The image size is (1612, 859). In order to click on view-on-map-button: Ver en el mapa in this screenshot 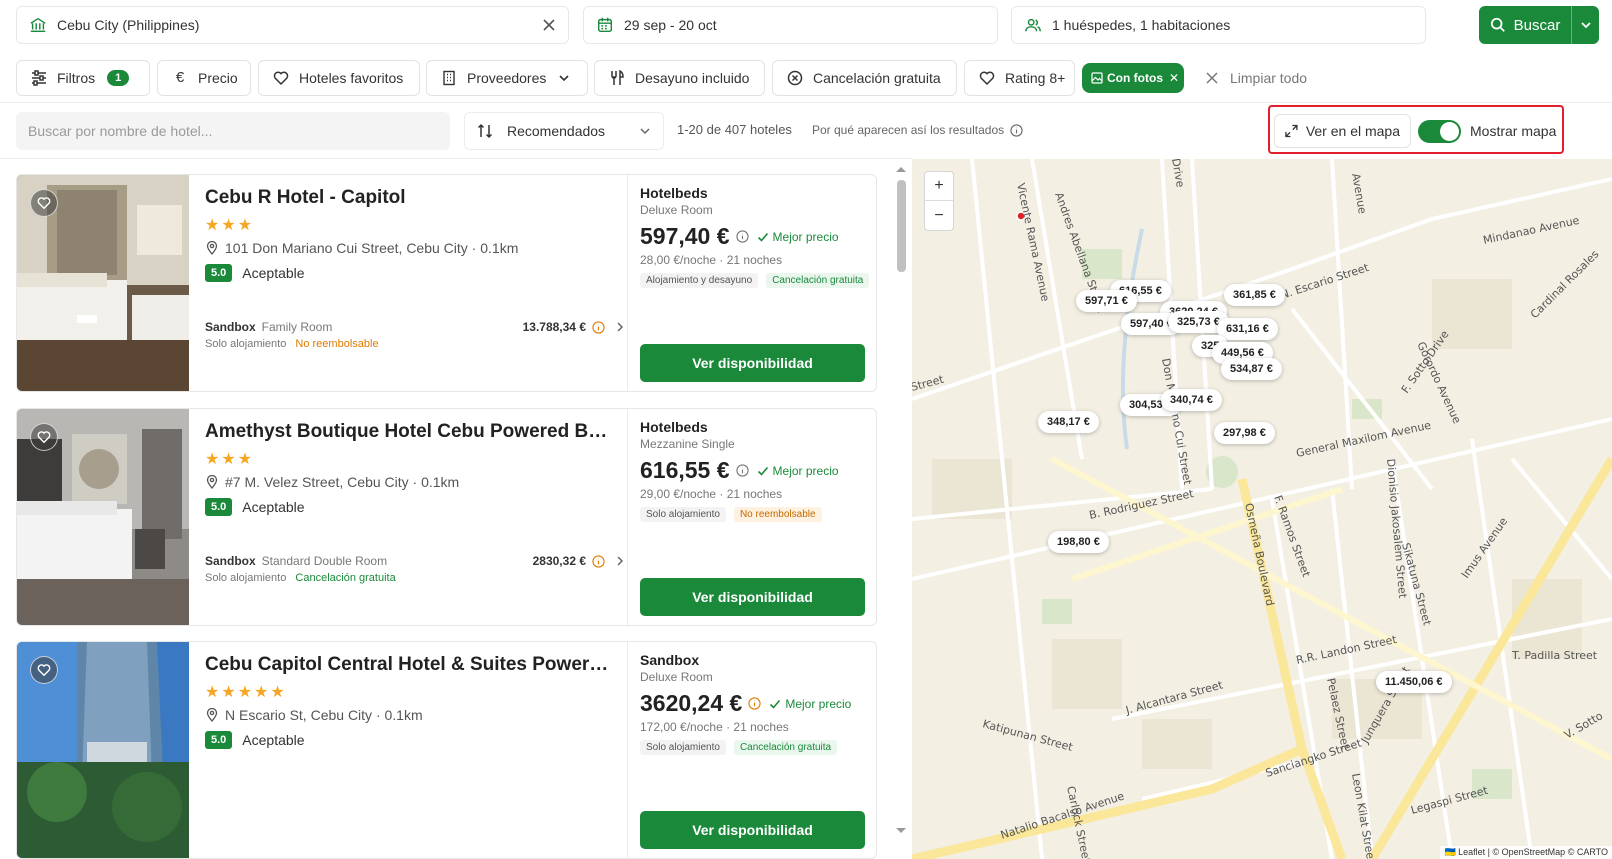, I will do `click(1342, 131)`.